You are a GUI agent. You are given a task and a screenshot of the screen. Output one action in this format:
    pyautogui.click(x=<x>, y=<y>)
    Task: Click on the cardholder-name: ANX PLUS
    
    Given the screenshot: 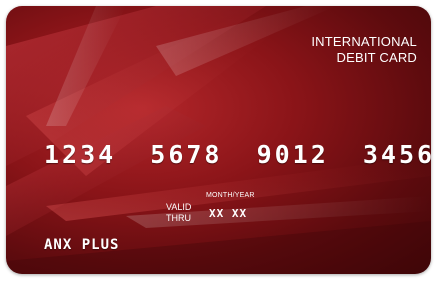 What is the action you would take?
    pyautogui.click(x=82, y=245)
    